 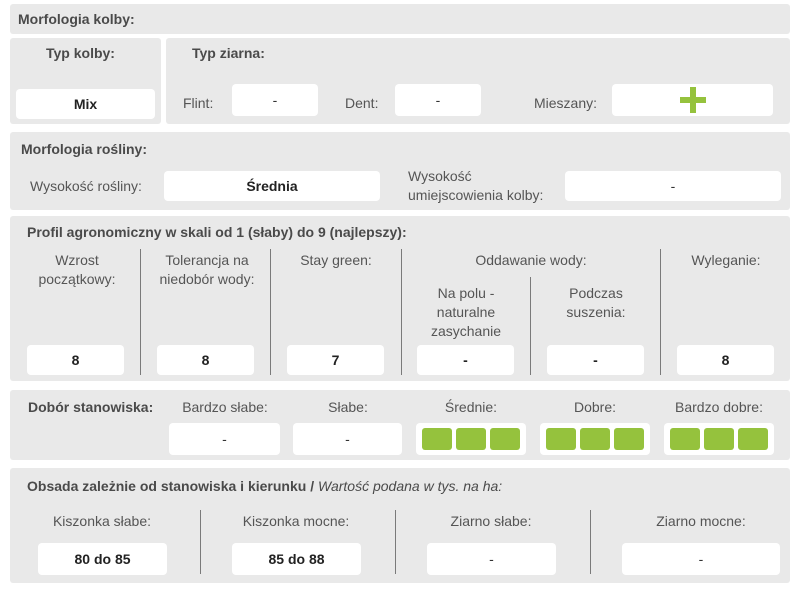 I want to click on srednie-rating, so click(x=471, y=439).